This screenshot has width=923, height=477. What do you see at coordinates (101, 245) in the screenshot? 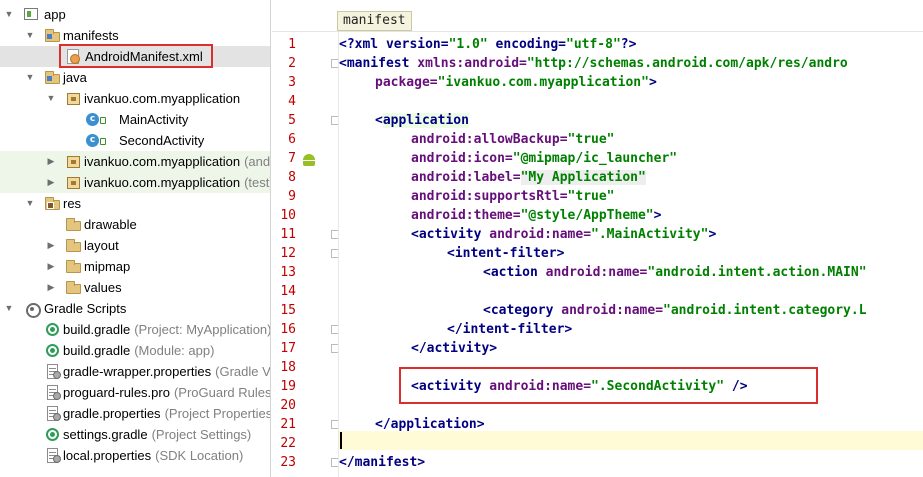
I see `tree-label-layout: layout` at bounding box center [101, 245].